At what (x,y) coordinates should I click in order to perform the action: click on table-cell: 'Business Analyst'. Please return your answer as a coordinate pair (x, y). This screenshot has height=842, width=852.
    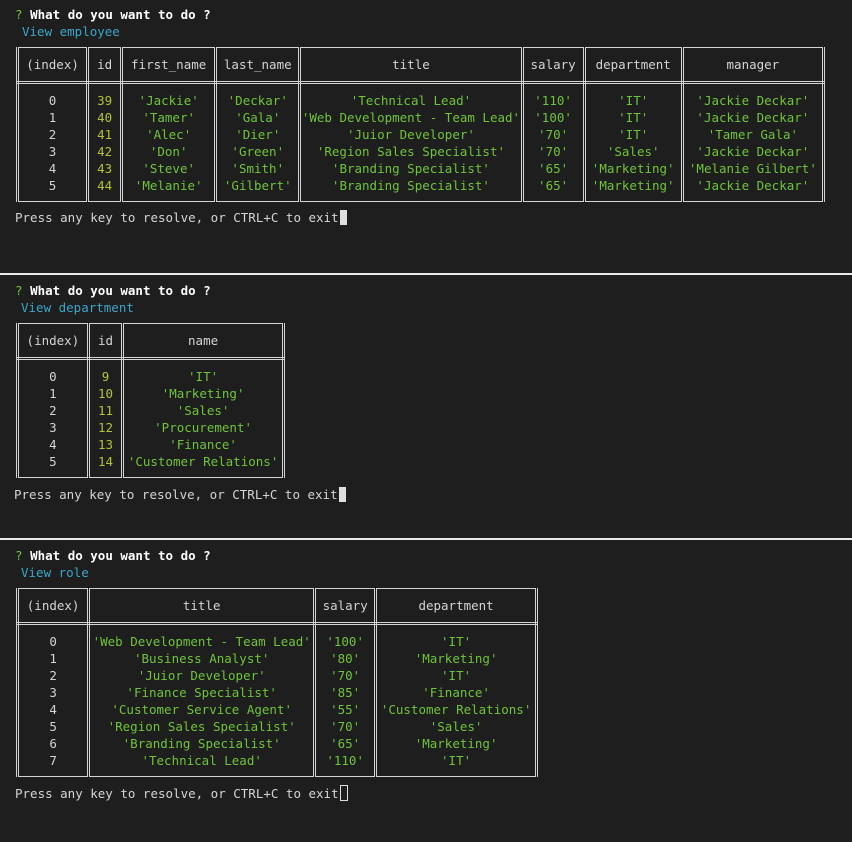
    Looking at the image, I should click on (202, 658).